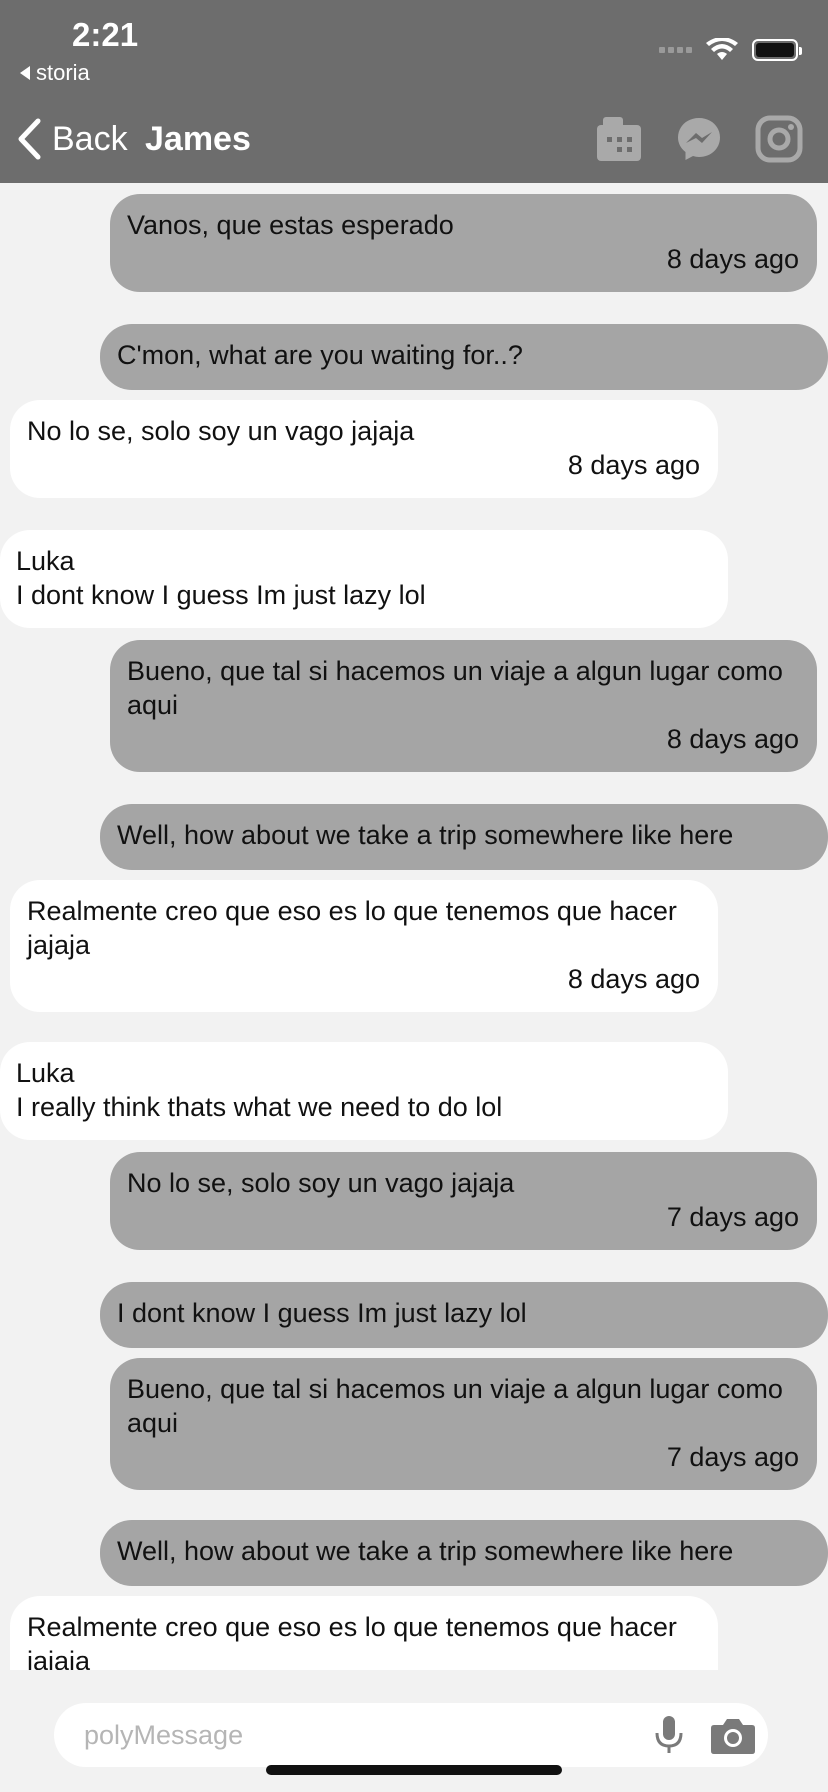 The width and height of the screenshot is (828, 1792). I want to click on back-triangle-icon, so click(25, 73).